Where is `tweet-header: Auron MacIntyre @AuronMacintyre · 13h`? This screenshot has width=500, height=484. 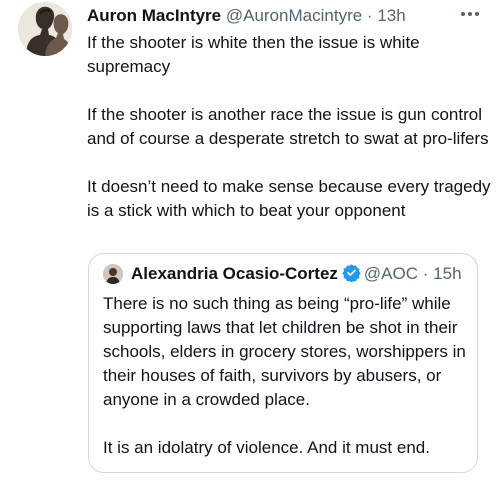 tweet-header: Auron MacIntyre @AuronMacintyre · 13h is located at coordinates (246, 16).